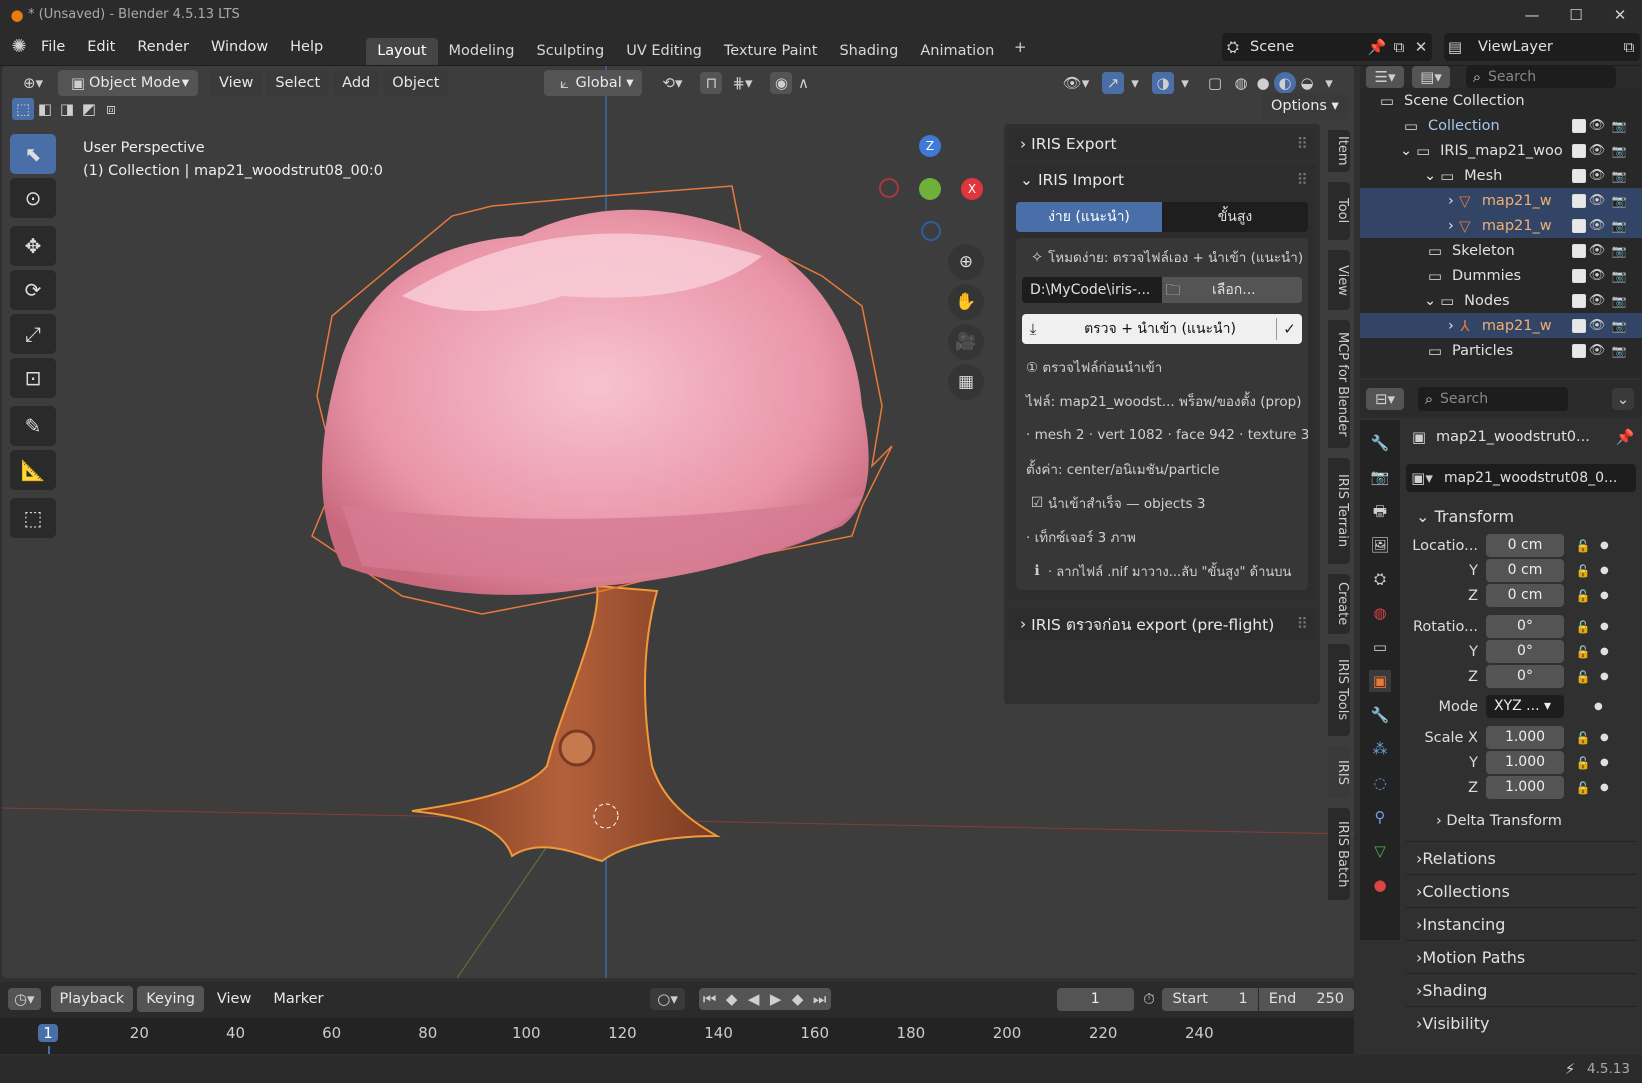 Image resolution: width=1642 pixels, height=1083 pixels. I want to click on timeline-menu-view: View ▾, so click(234, 1009).